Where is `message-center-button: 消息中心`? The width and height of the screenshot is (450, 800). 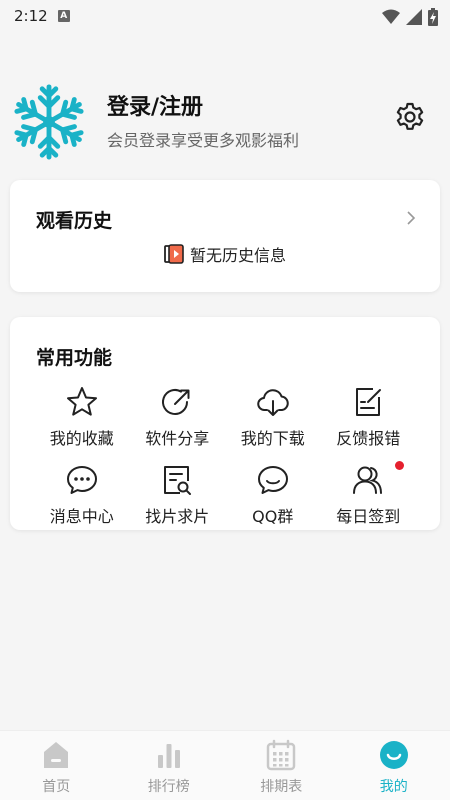
message-center-button: 消息中心 is located at coordinates (82, 498).